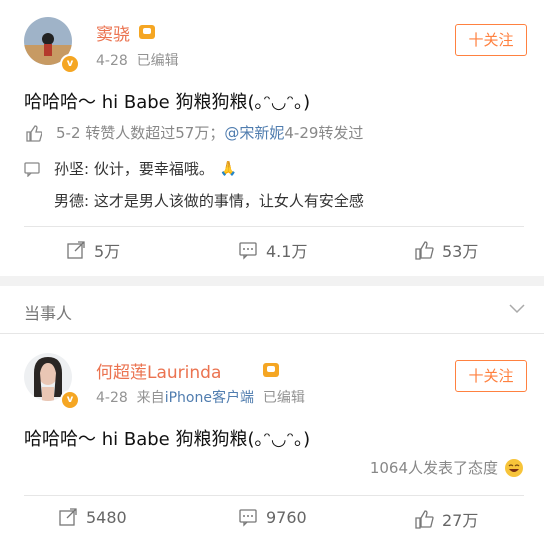  I want to click on reaction-summary: 1064人发表了态度, so click(447, 467).